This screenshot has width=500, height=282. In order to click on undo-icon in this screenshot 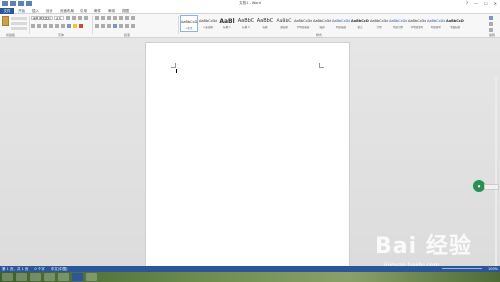, I will do `click(21, 3)`.